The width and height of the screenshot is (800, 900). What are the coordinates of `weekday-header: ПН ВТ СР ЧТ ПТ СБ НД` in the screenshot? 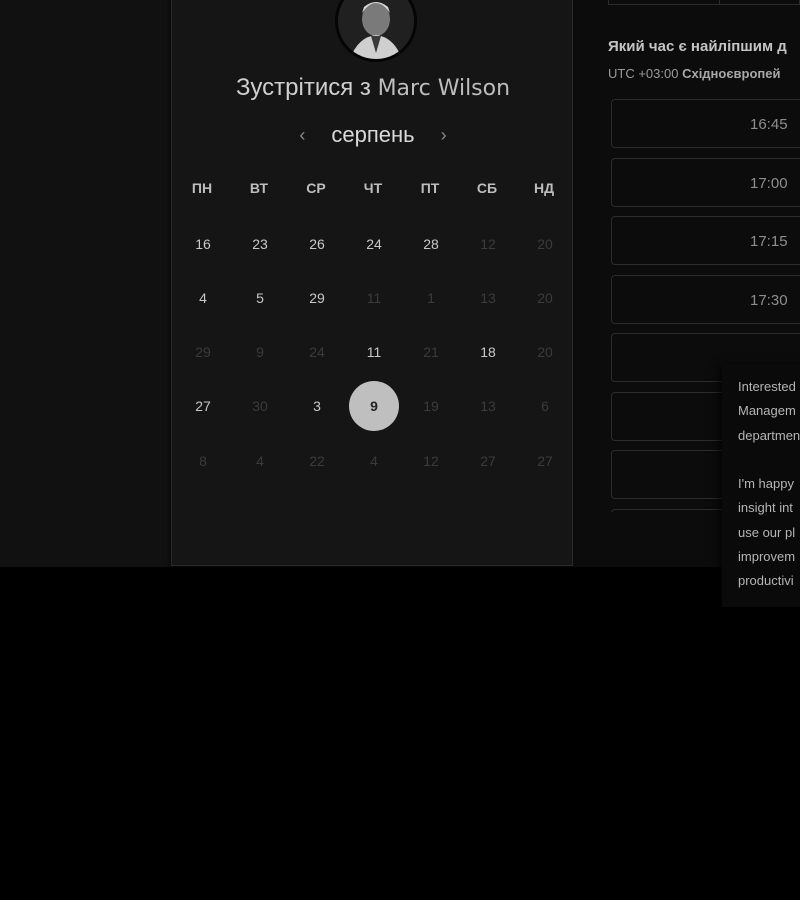 It's located at (374, 190).